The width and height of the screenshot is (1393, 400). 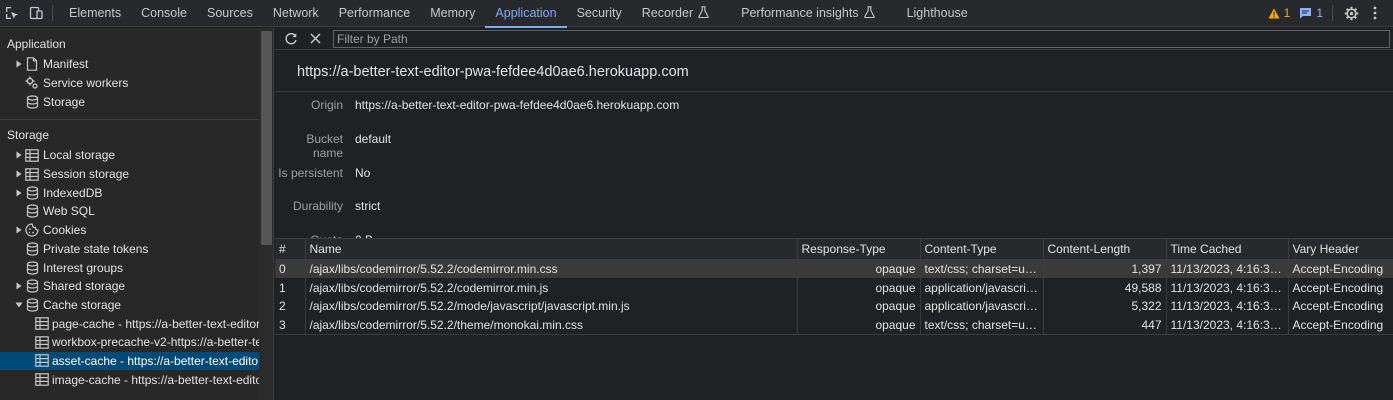 I want to click on sidebar-item-indexeddb: IndexedDB, so click(x=129, y=192).